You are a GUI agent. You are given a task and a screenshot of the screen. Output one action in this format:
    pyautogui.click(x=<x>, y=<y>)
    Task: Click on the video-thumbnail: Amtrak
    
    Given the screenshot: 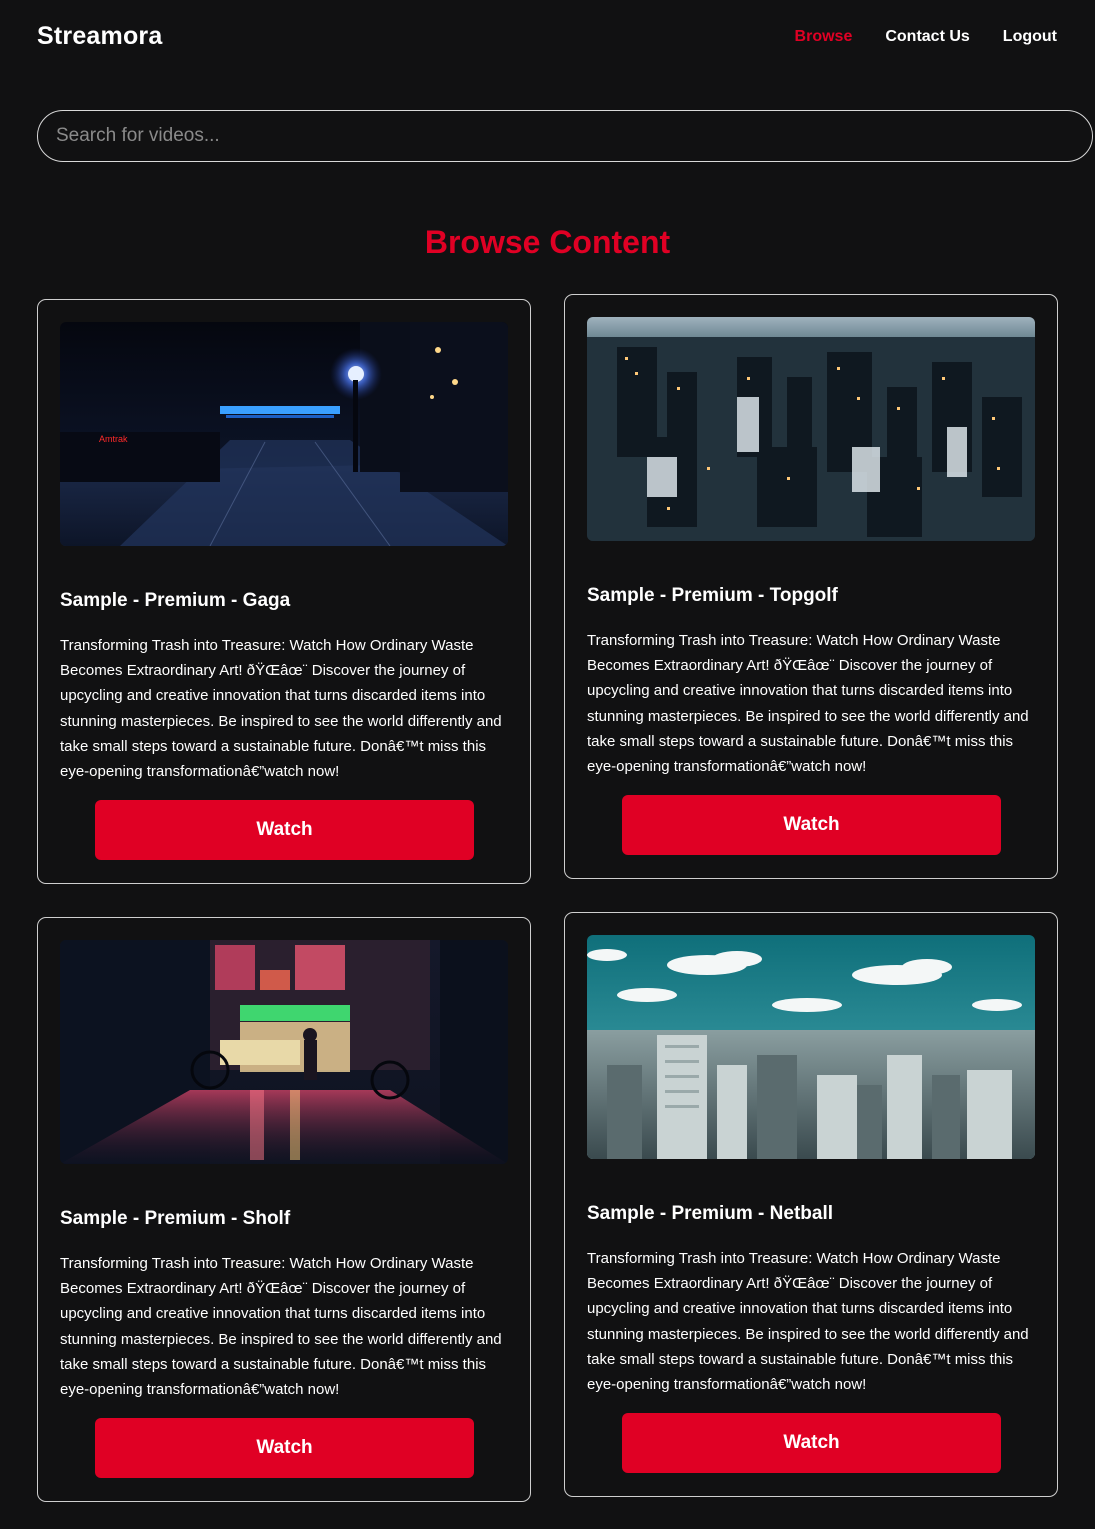 What is the action you would take?
    pyautogui.click(x=284, y=434)
    